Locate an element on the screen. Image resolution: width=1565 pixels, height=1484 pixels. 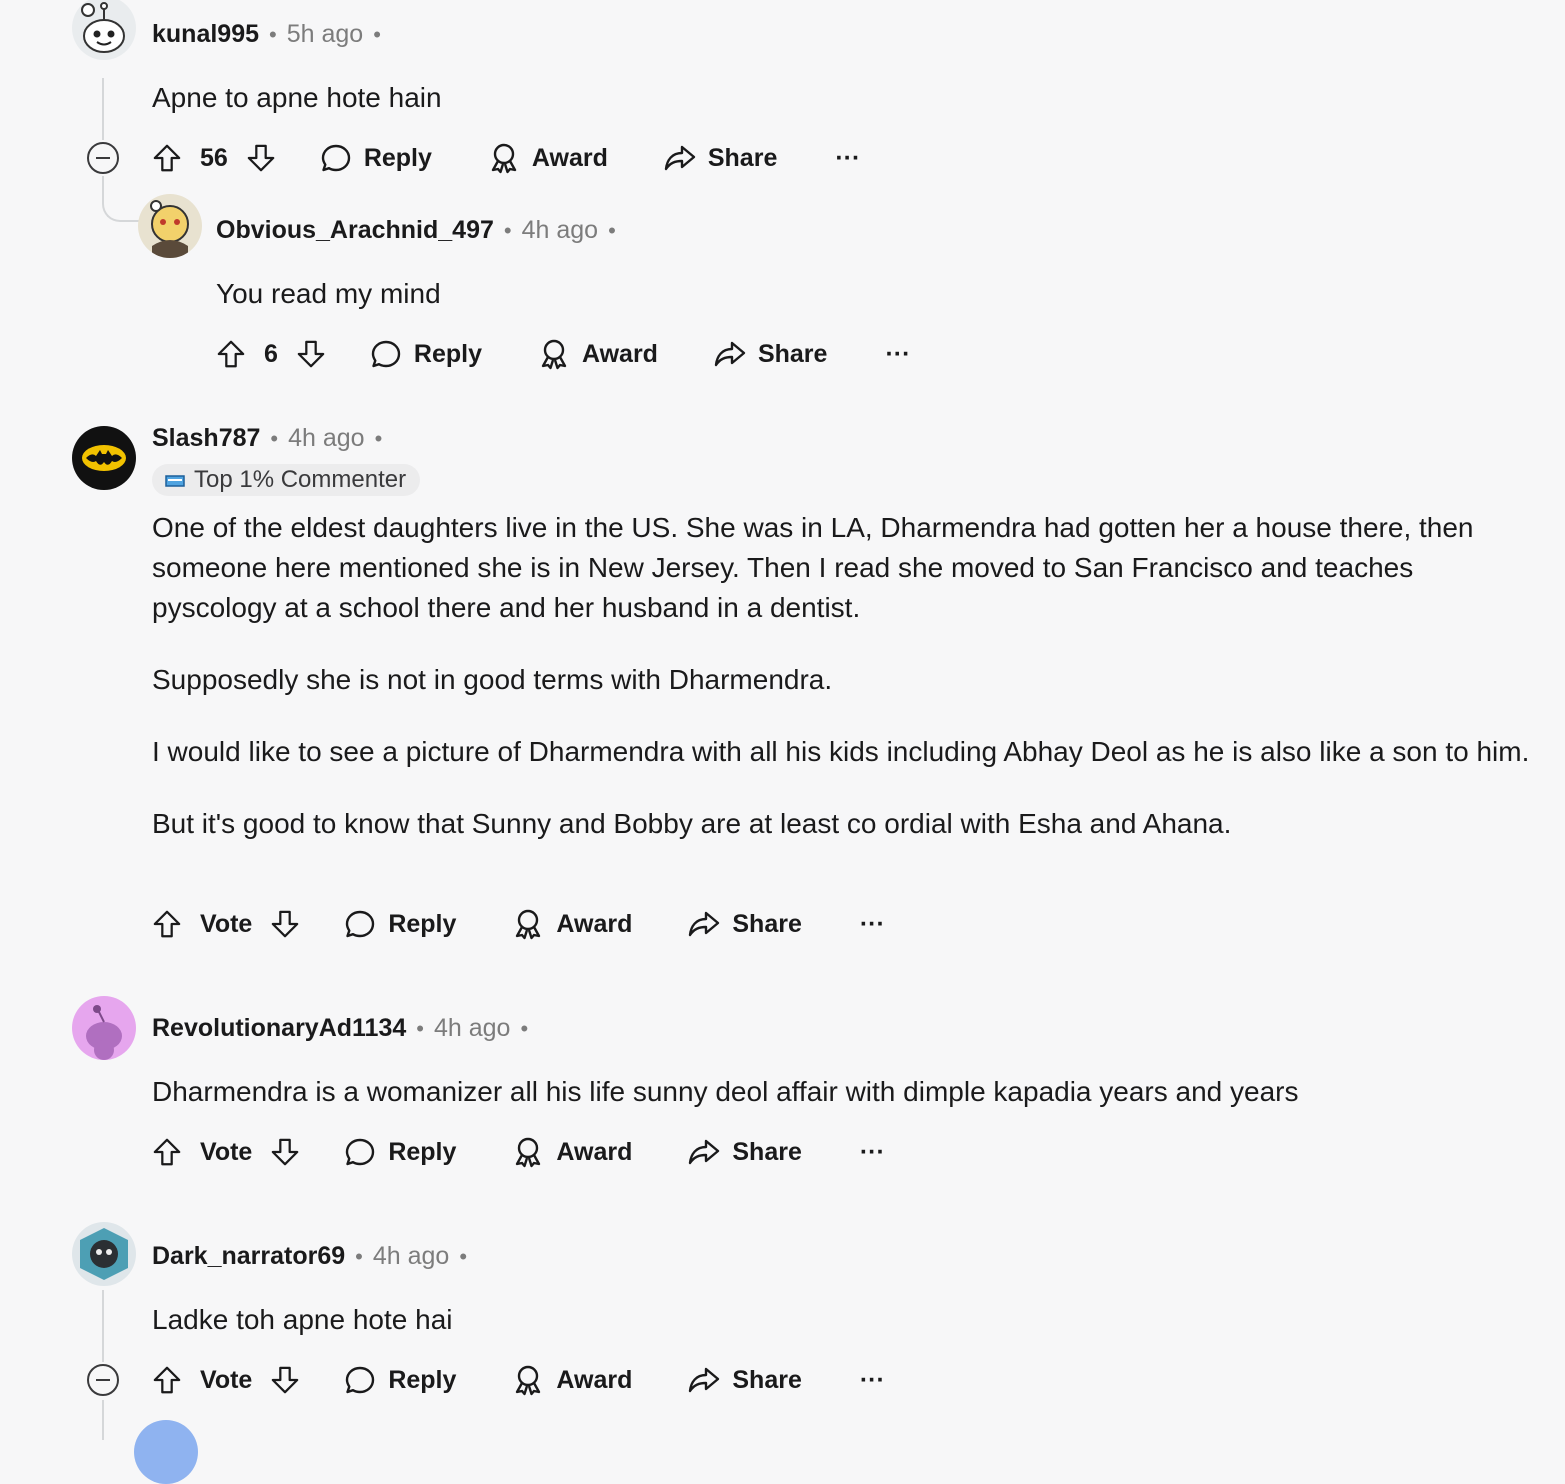
username: kunal995 is located at coordinates (205, 34).